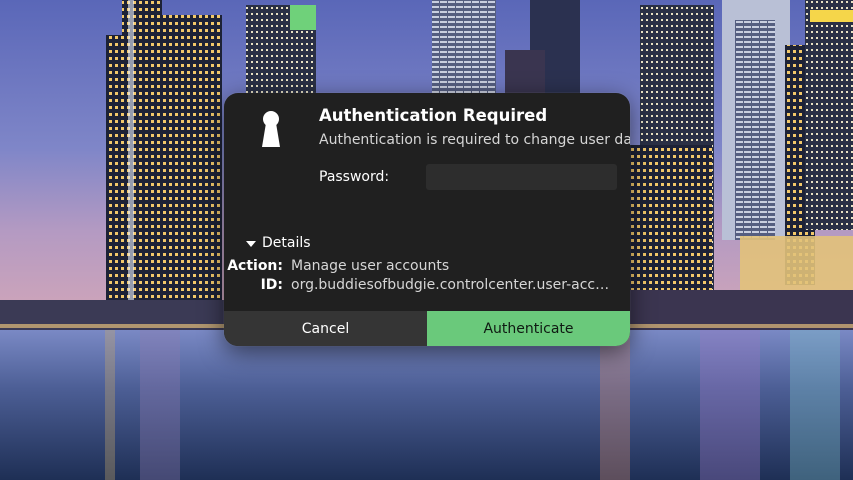 The height and width of the screenshot is (480, 853). What do you see at coordinates (354, 177) in the screenshot?
I see `password-label: Password:` at bounding box center [354, 177].